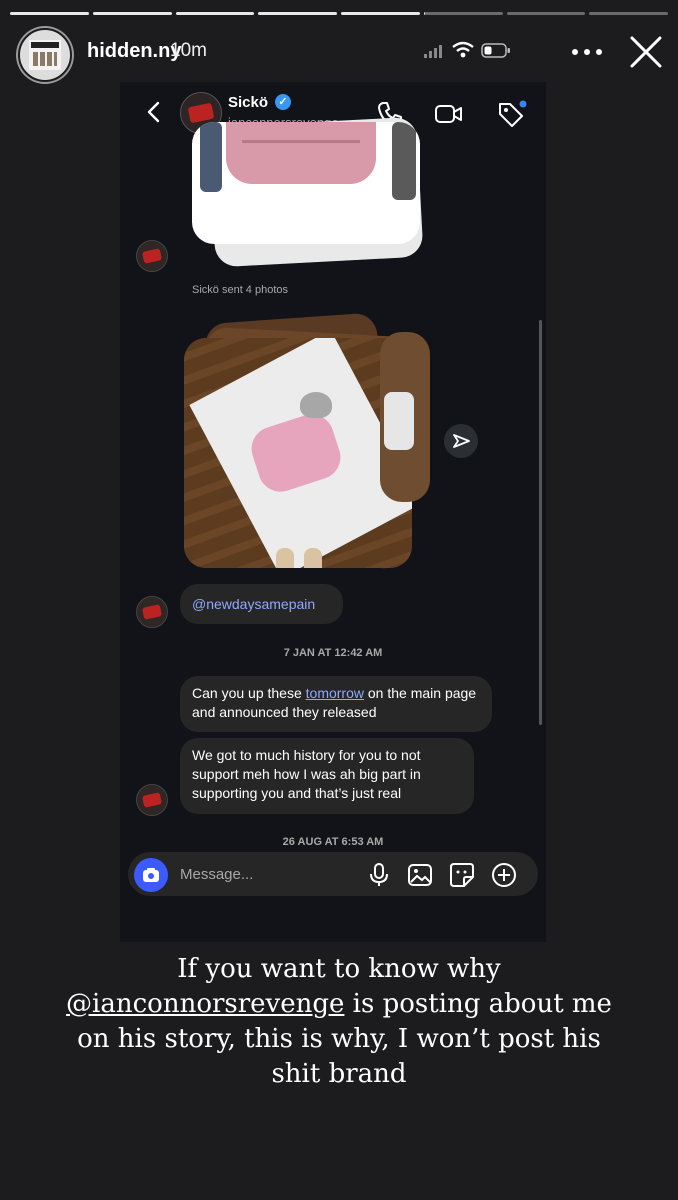  I want to click on sticker-icon, so click(462, 875).